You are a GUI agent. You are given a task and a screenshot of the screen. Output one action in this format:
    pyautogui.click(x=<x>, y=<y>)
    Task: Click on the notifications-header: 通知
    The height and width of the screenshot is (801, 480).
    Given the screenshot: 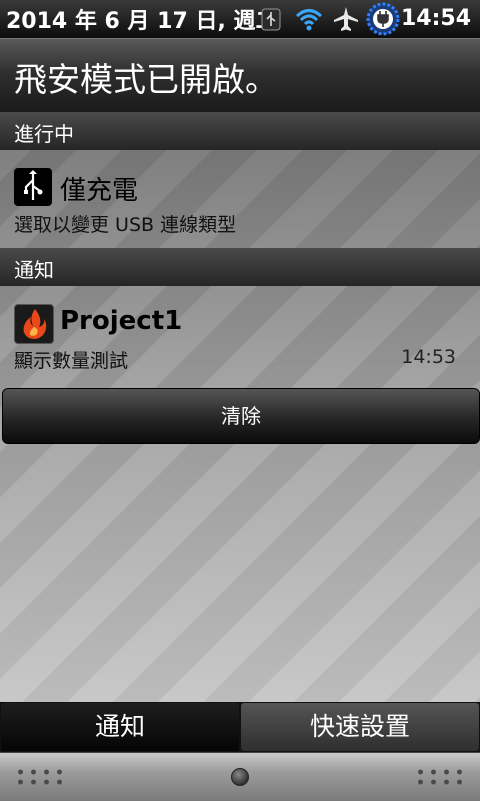 What is the action you would take?
    pyautogui.click(x=240, y=267)
    